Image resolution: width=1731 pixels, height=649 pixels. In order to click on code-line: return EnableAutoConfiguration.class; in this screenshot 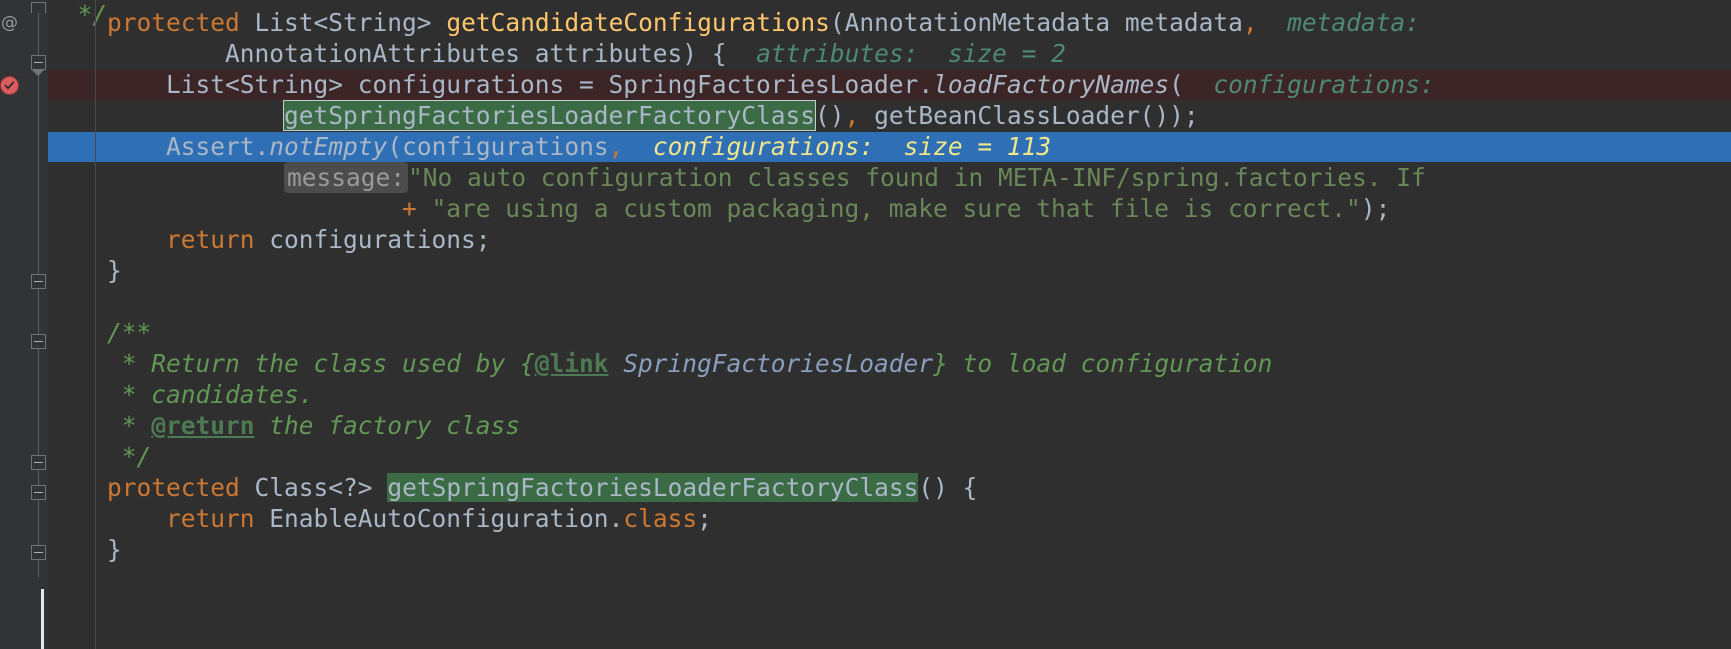, I will do `click(889, 519)`.